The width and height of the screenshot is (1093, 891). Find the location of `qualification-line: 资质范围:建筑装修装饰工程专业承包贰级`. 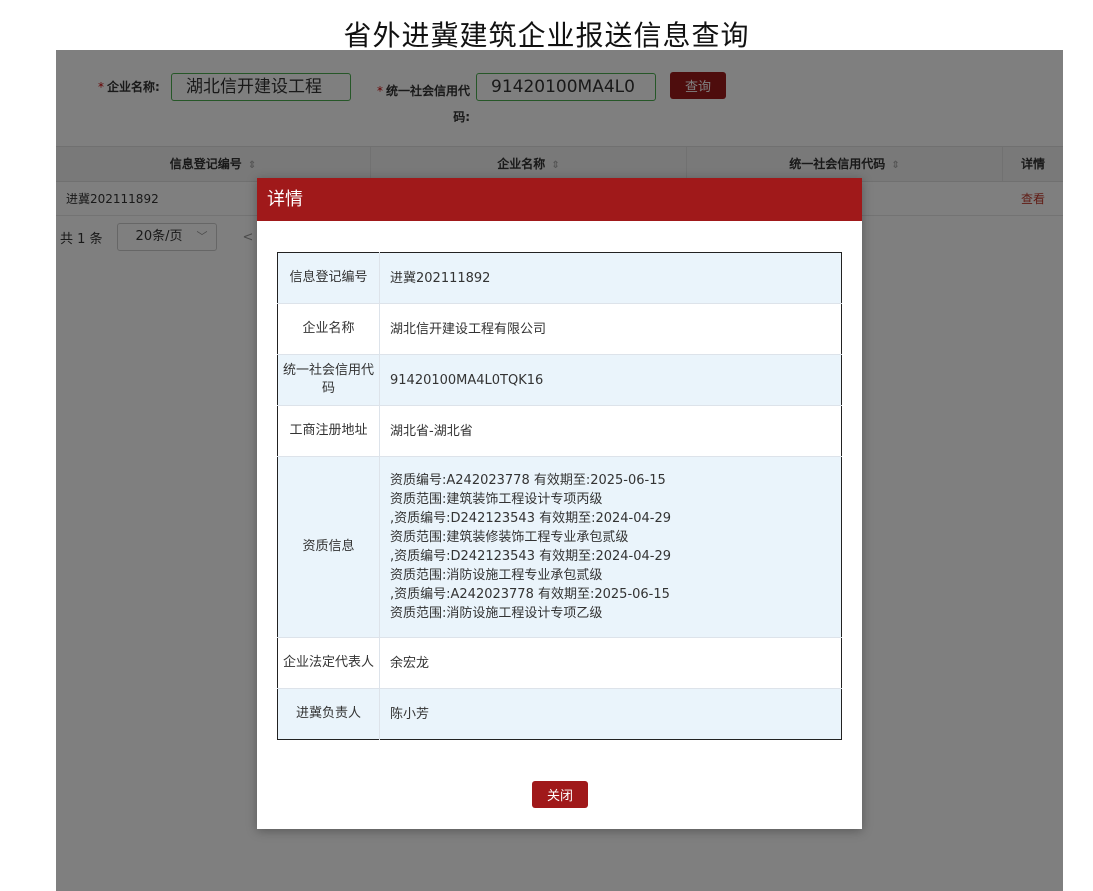

qualification-line: 资质范围:建筑装修装饰工程专业承包贰级 is located at coordinates (509, 537).